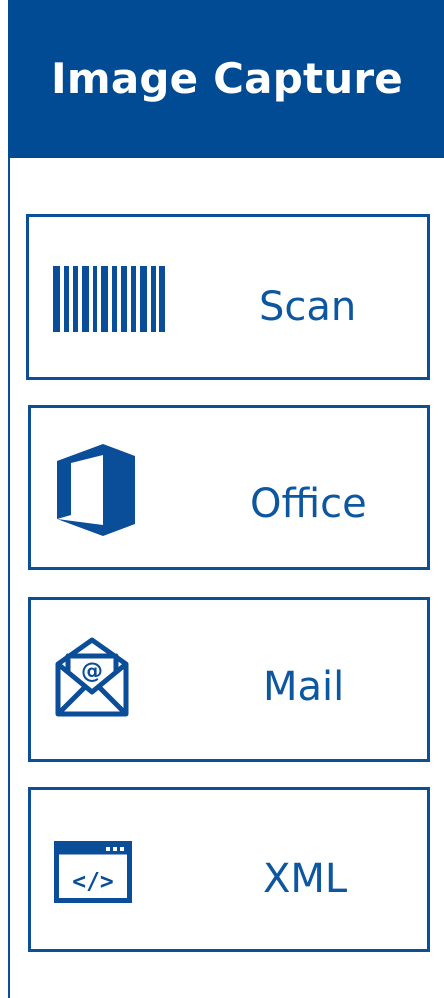 The image size is (444, 998). I want to click on office-icon, so click(96, 492).